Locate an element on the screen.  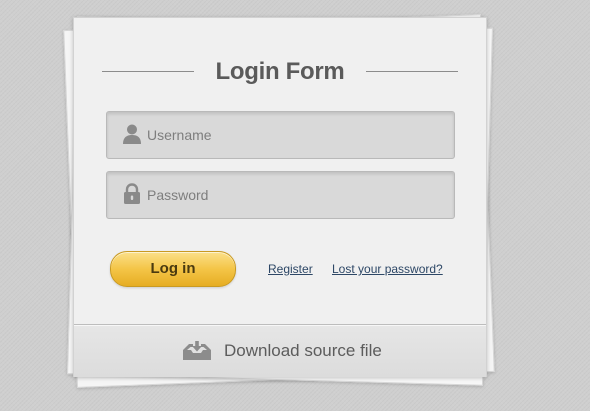
password-input is located at coordinates (294, 195).